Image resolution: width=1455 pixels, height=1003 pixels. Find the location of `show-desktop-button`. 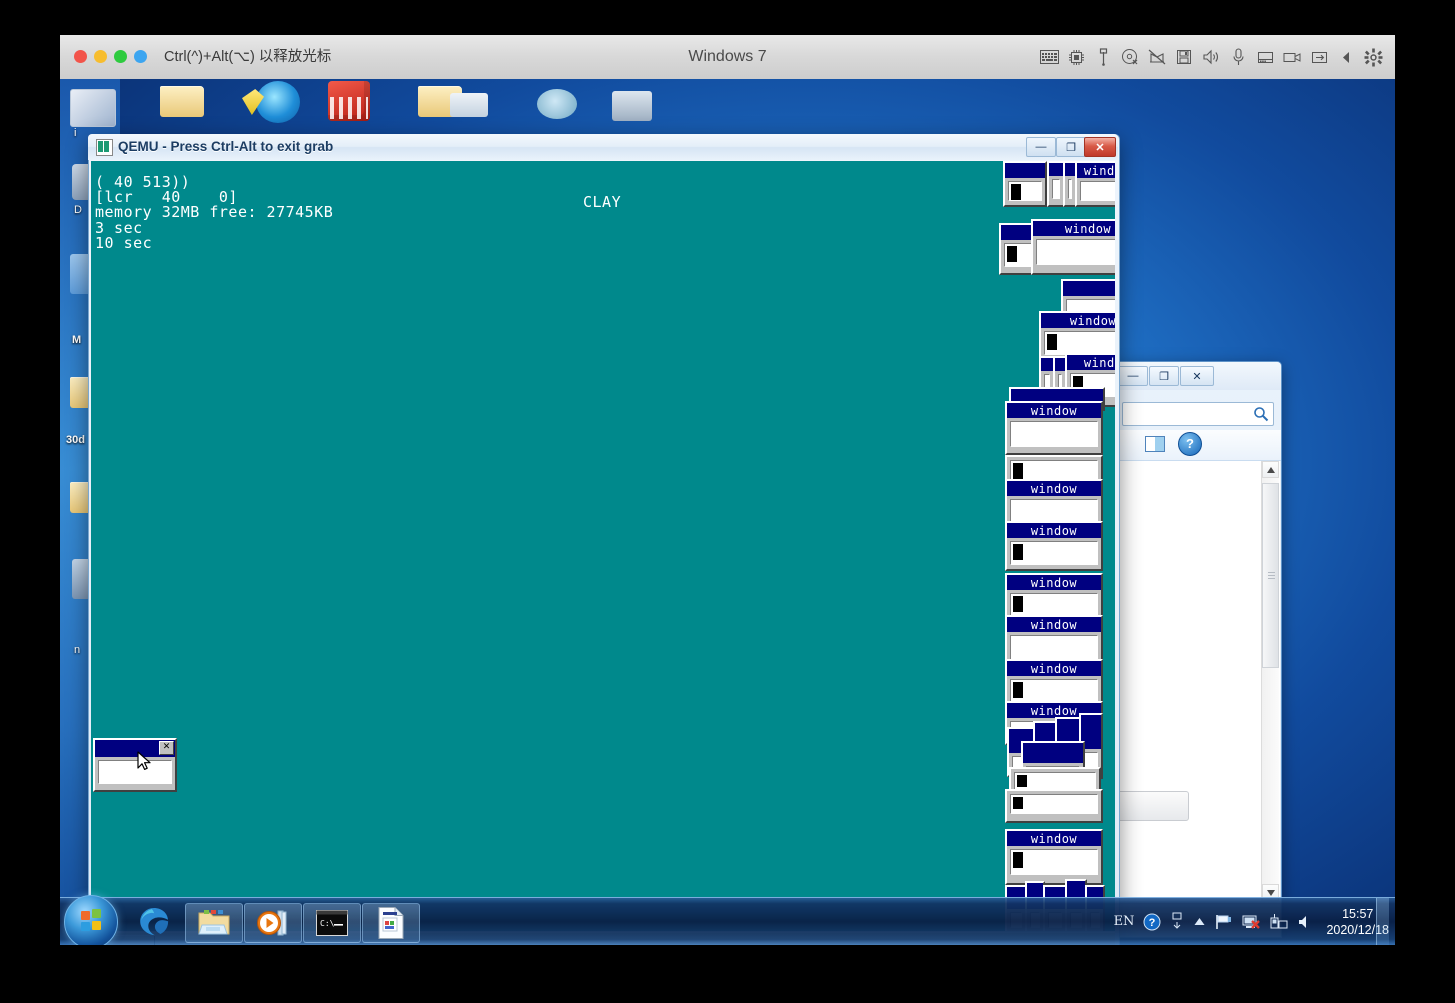

show-desktop-button is located at coordinates (1382, 921).